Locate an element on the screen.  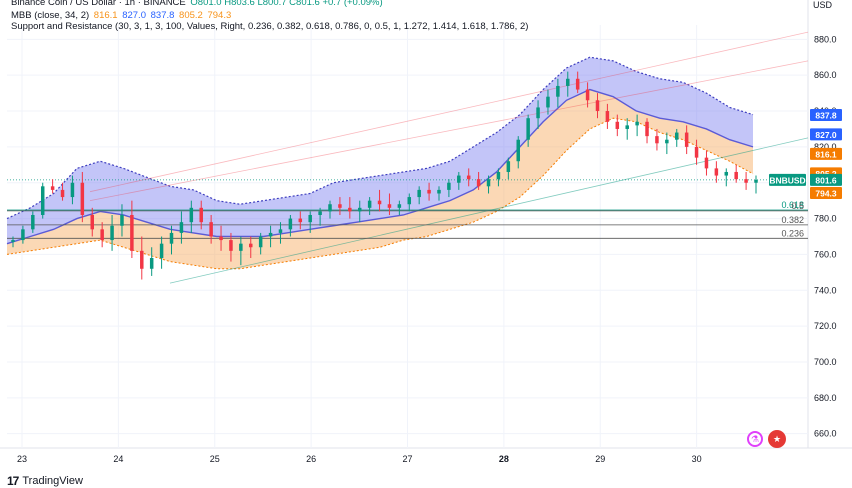
y-tick-label: 680.0 is located at coordinates (825, 398).